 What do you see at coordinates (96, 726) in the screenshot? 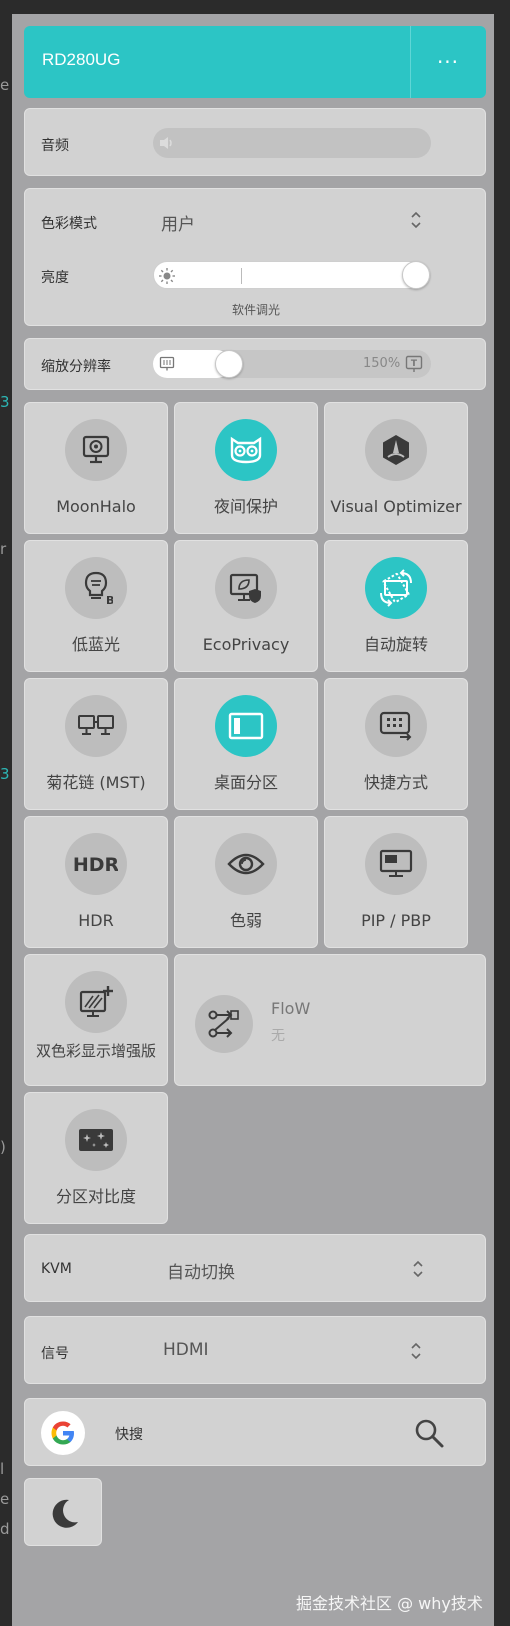
I see `daisy-chain-icon` at bounding box center [96, 726].